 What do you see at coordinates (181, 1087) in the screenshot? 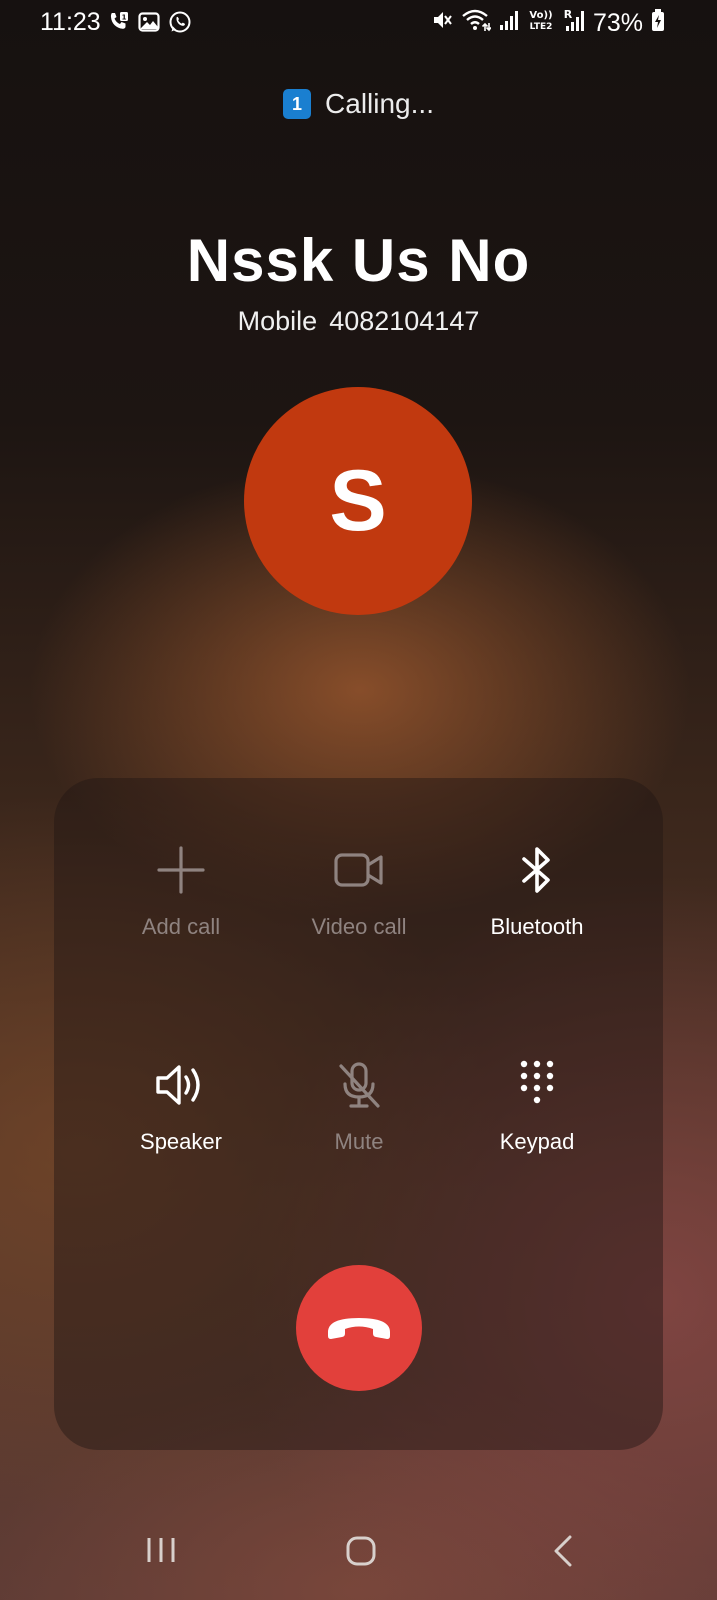
I see `speaker-icon` at bounding box center [181, 1087].